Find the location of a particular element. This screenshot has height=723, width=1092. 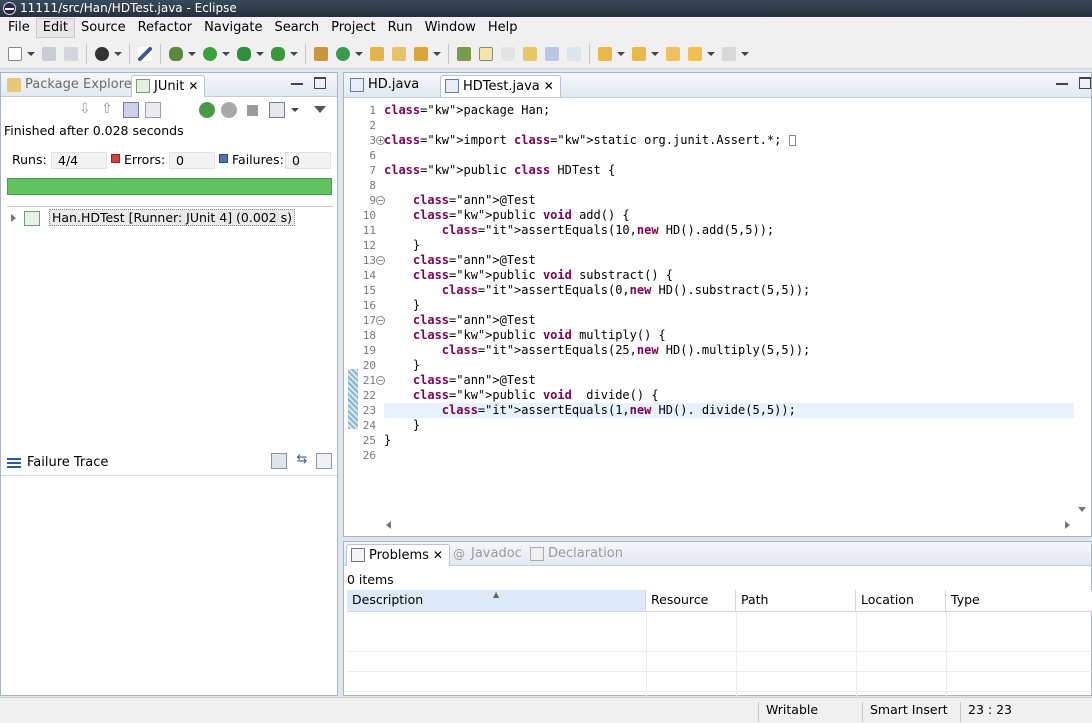

run-dropdown-icon is located at coordinates (225, 54).